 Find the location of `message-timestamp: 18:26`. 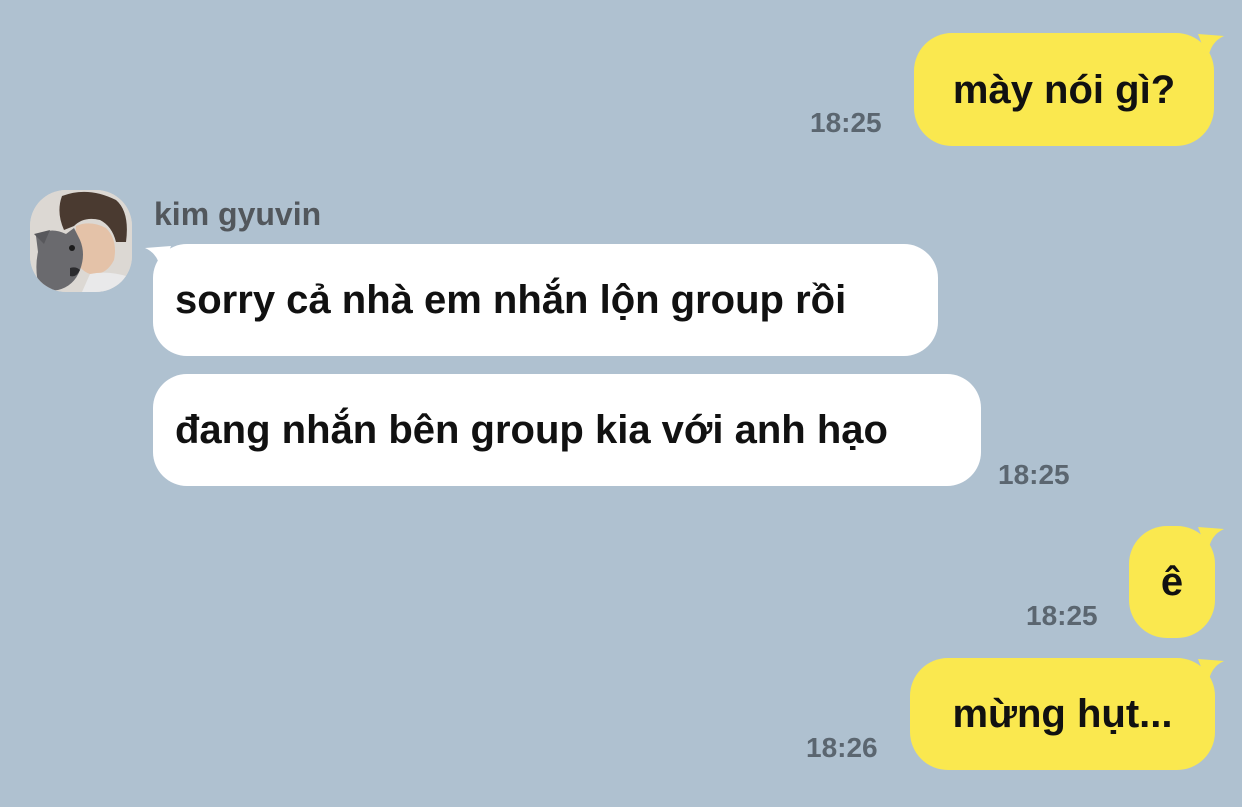

message-timestamp: 18:26 is located at coordinates (842, 747).